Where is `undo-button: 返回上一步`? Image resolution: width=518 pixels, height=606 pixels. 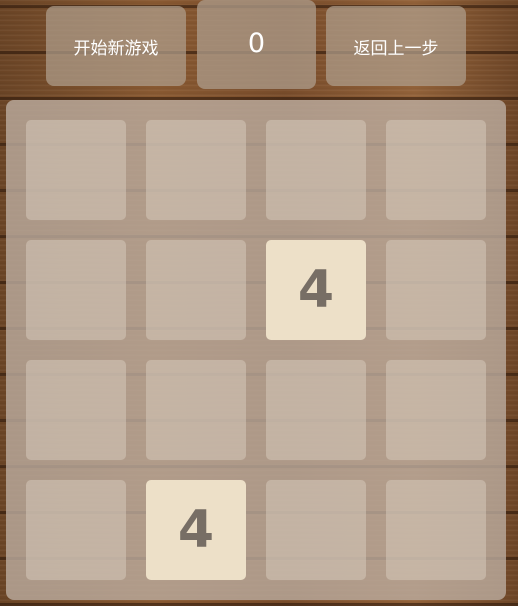 undo-button: 返回上一步 is located at coordinates (396, 46).